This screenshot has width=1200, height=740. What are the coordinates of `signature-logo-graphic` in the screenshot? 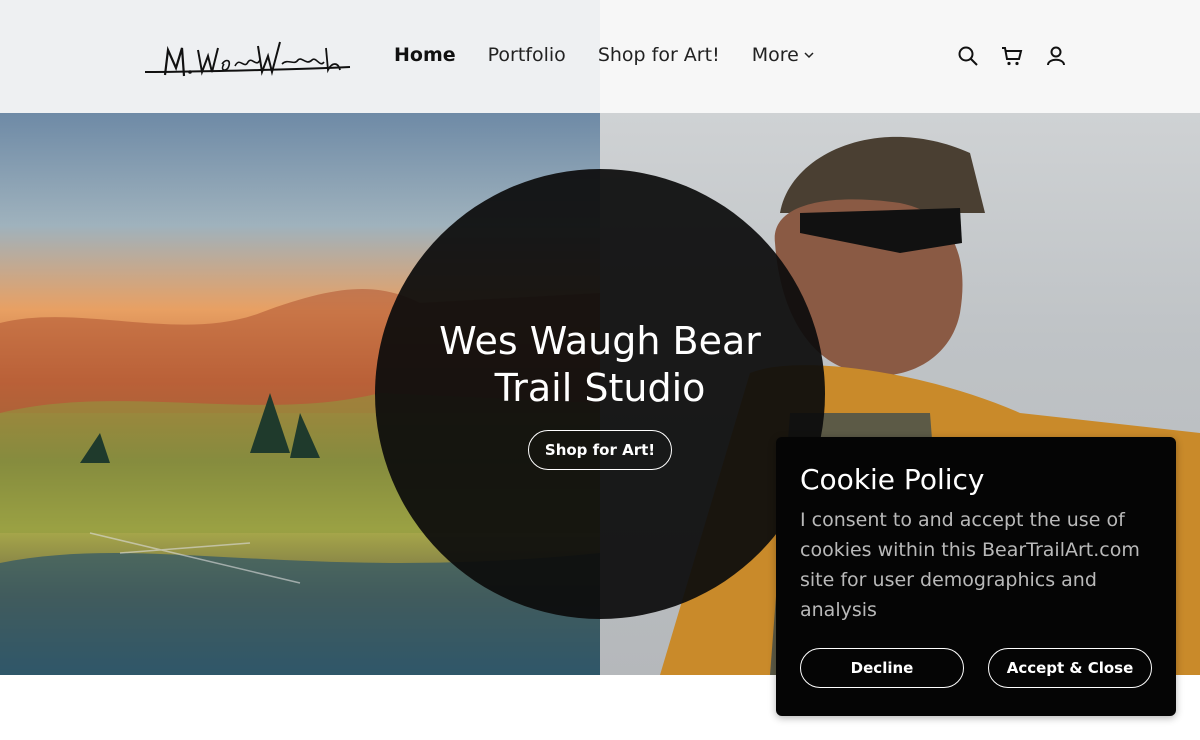 It's located at (247, 59).